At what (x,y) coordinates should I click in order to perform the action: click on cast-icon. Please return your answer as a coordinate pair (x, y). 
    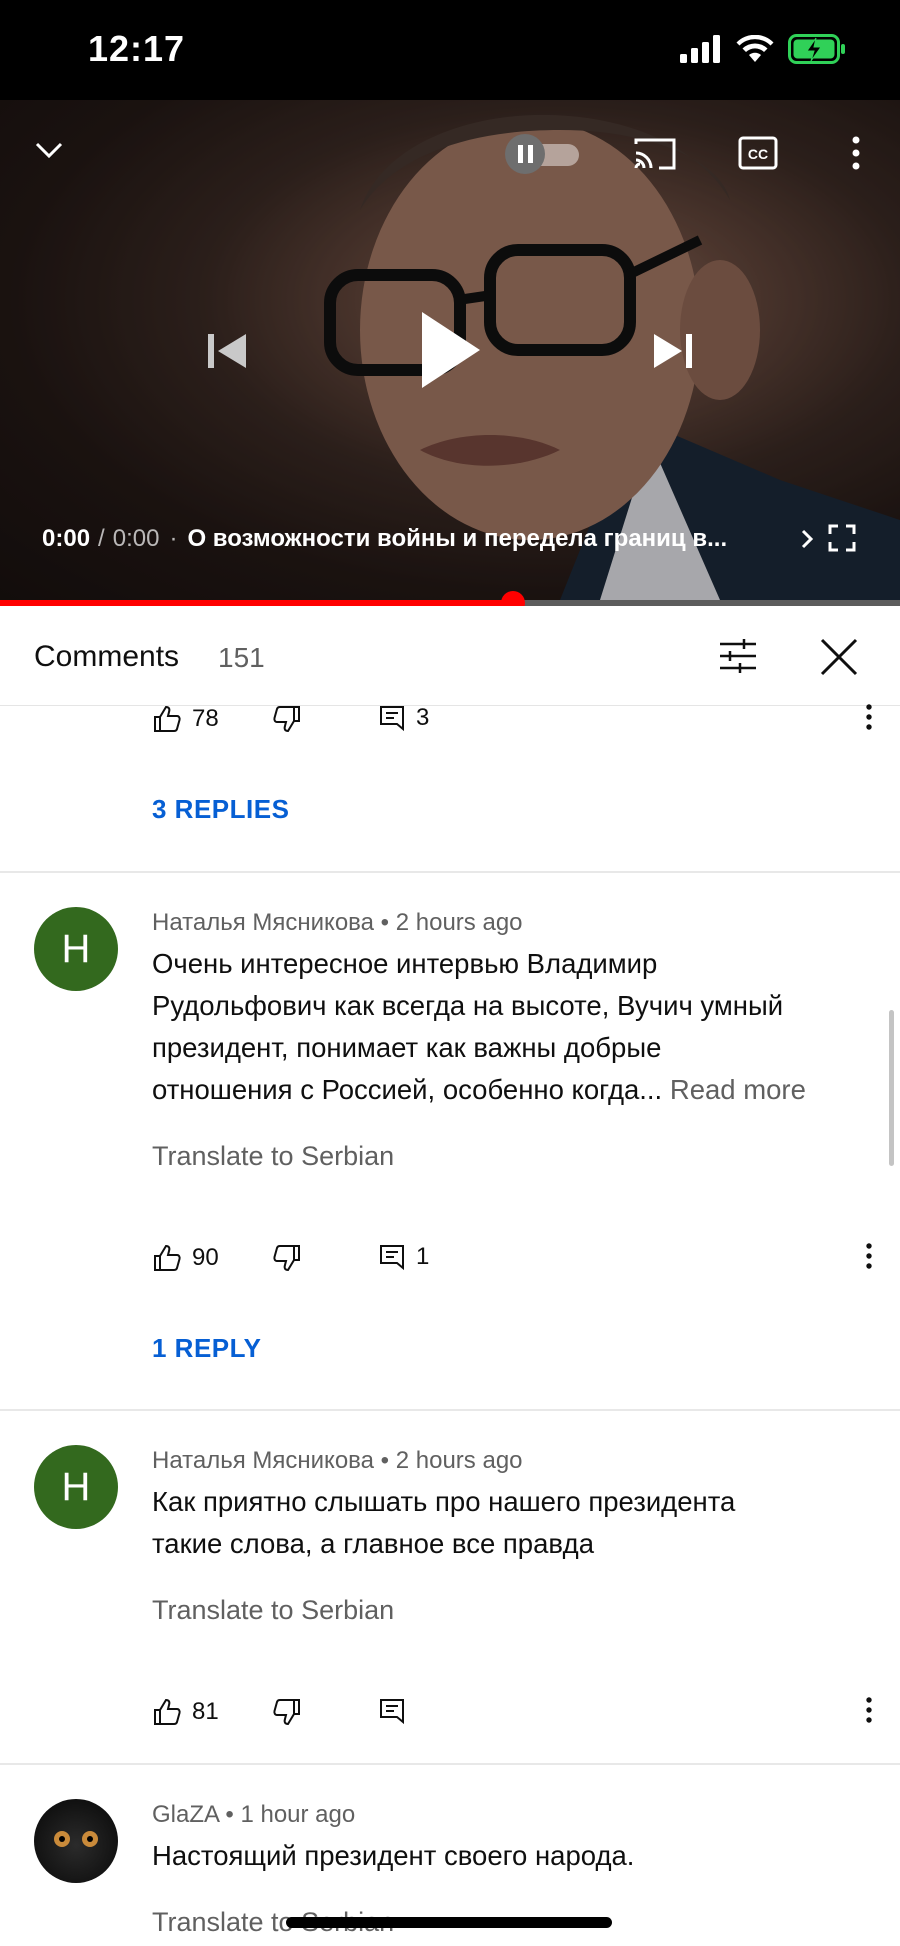
    Looking at the image, I should click on (655, 154).